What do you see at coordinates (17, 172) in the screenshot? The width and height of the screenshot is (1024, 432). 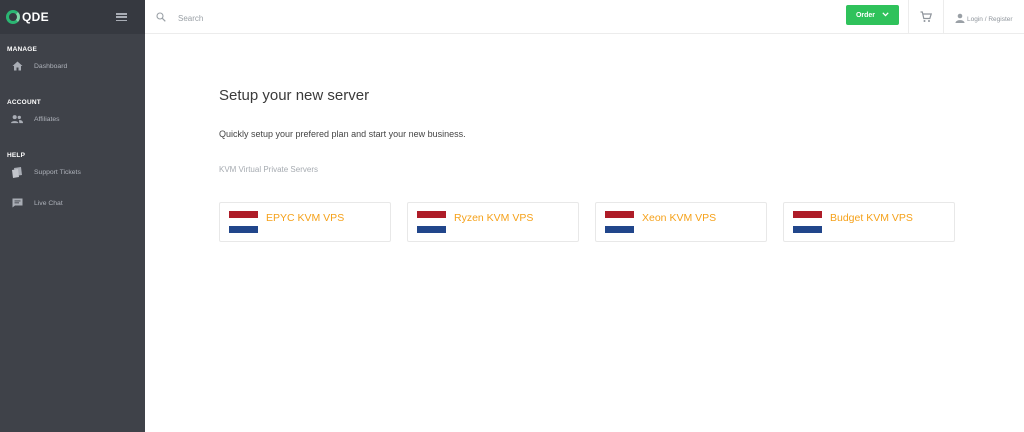 I see `tickets-icon` at bounding box center [17, 172].